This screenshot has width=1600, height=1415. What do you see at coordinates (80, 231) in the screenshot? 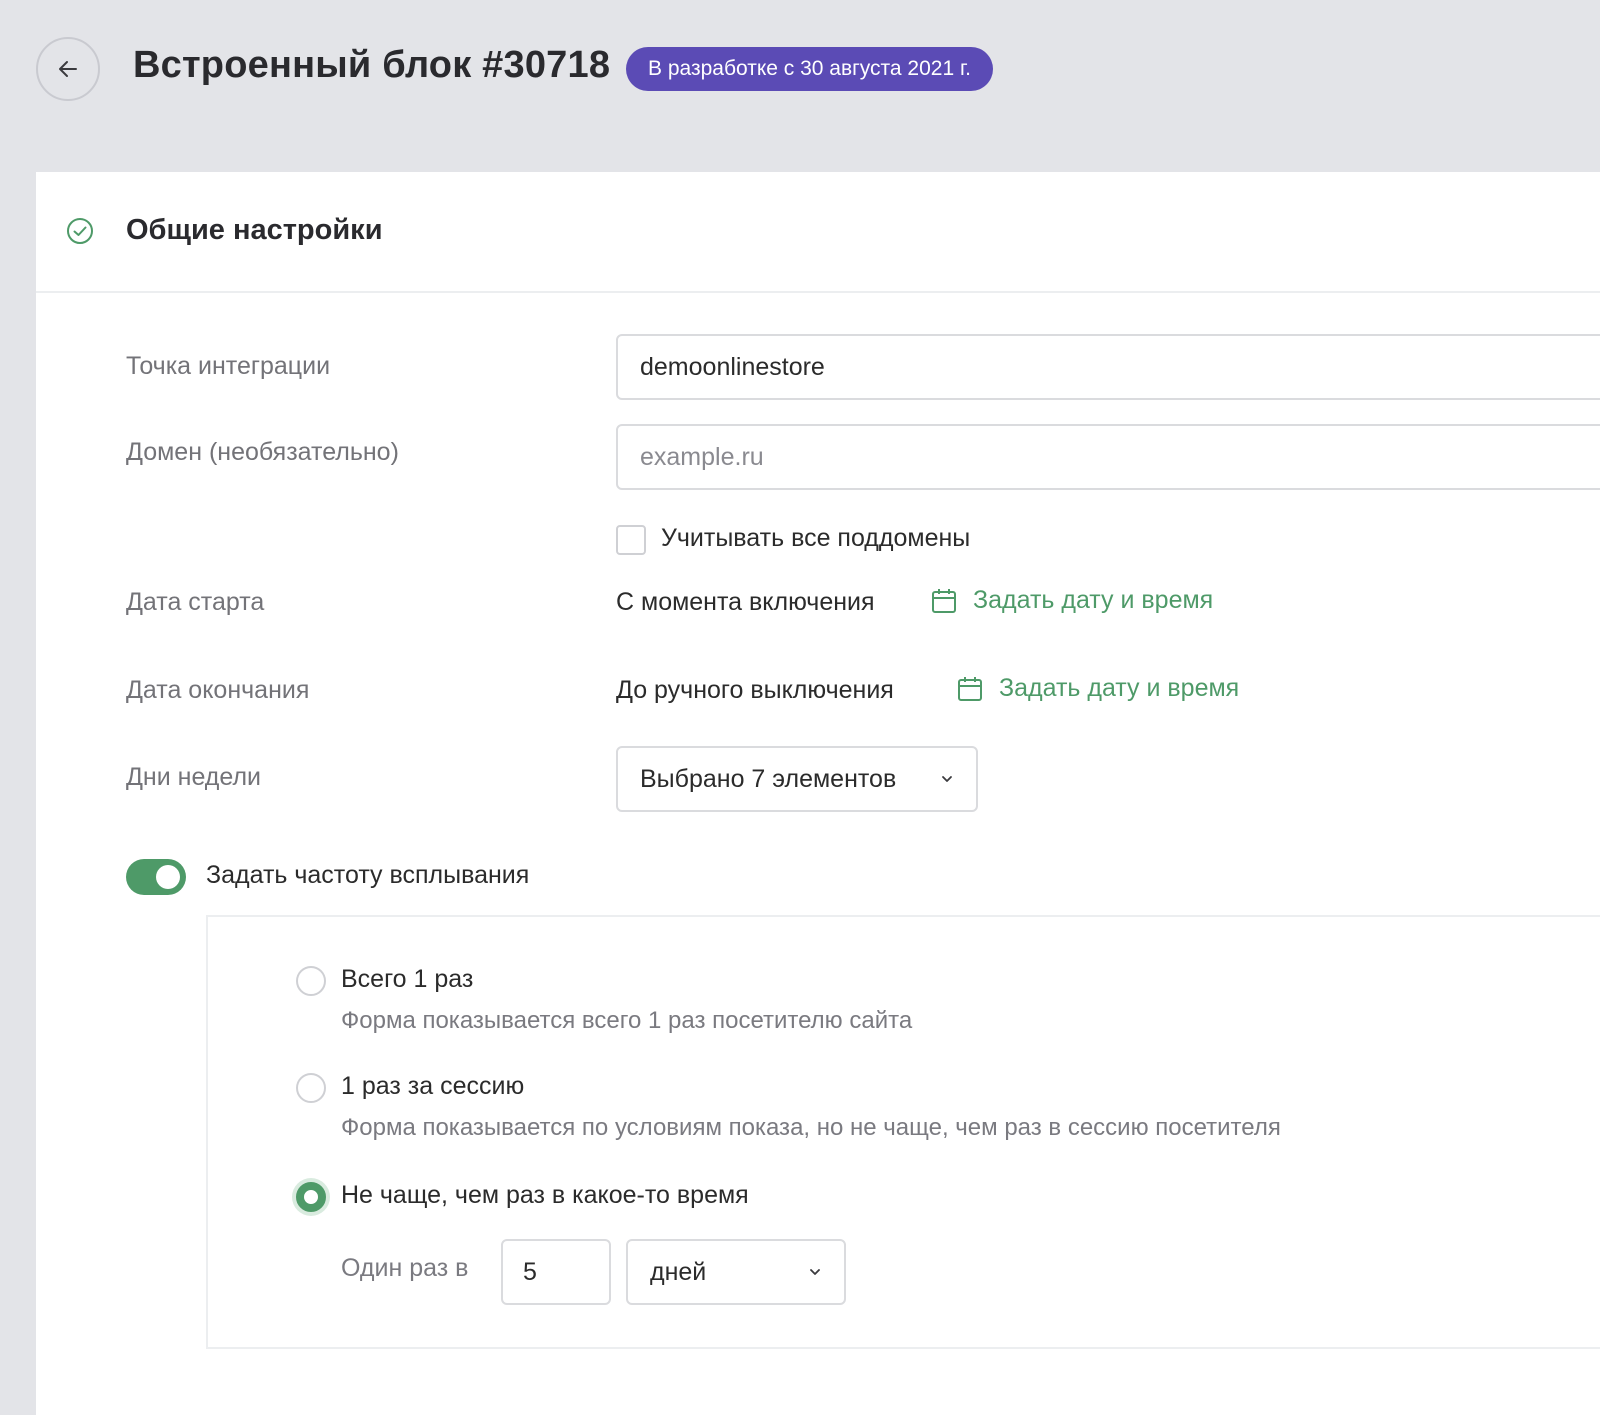
I see `check-circle-icon` at bounding box center [80, 231].